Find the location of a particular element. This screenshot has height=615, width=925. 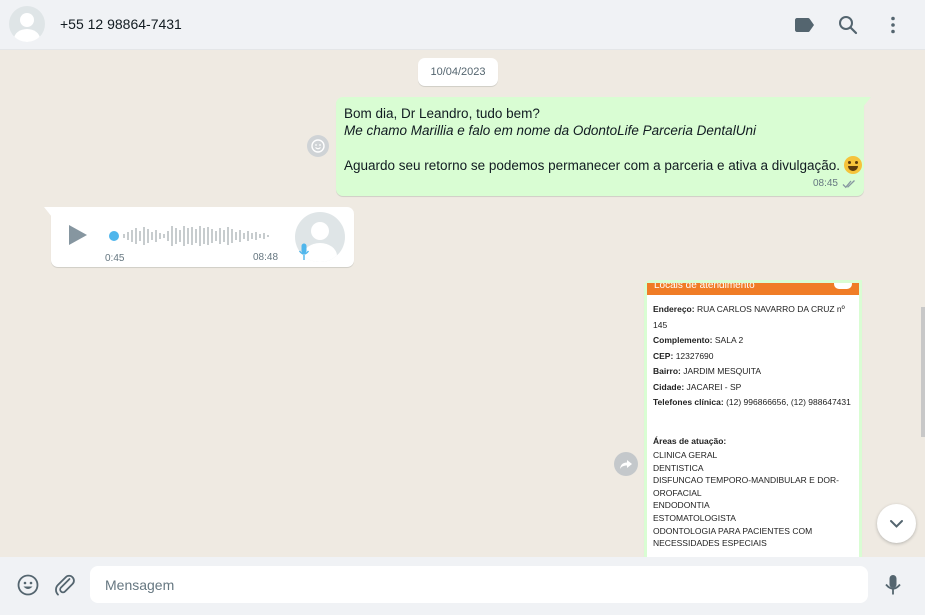

doc-area-item: ODONTOLOGIA PARA PACIENTES COM is located at coordinates (733, 530).